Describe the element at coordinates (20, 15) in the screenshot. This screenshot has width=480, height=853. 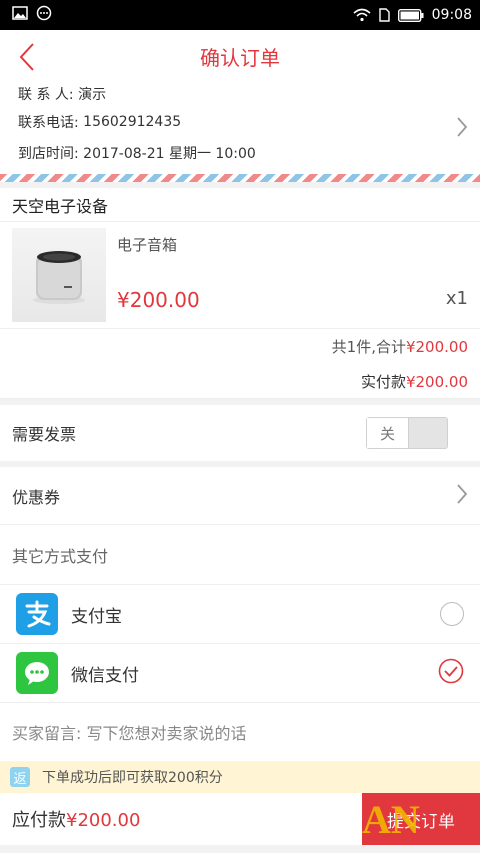
I see `image-notification-icon` at that location.